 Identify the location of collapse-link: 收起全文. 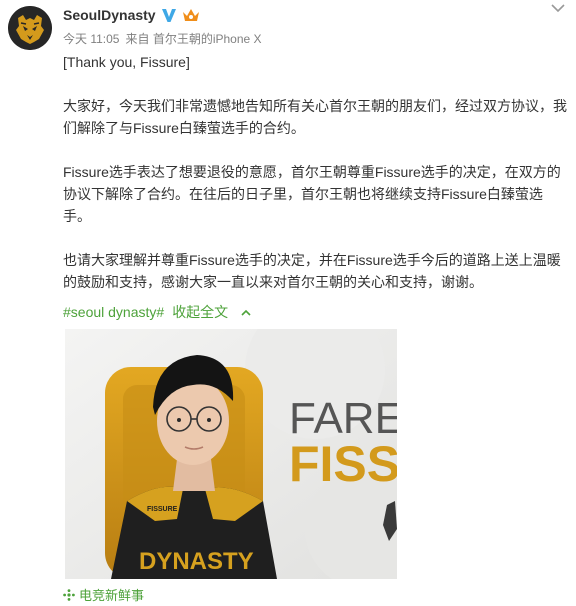
(212, 312).